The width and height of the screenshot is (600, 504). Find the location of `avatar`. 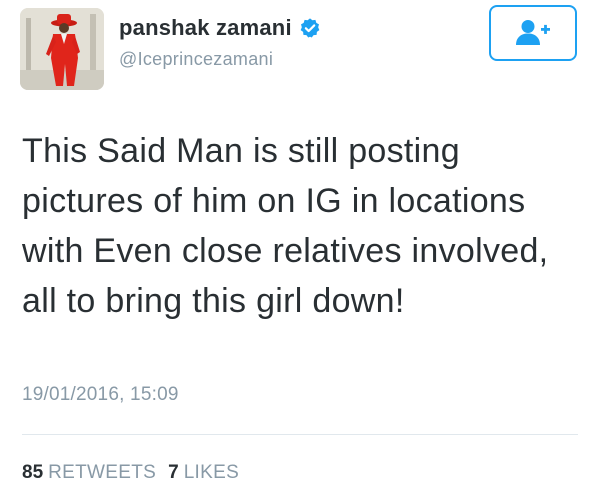

avatar is located at coordinates (62, 49).